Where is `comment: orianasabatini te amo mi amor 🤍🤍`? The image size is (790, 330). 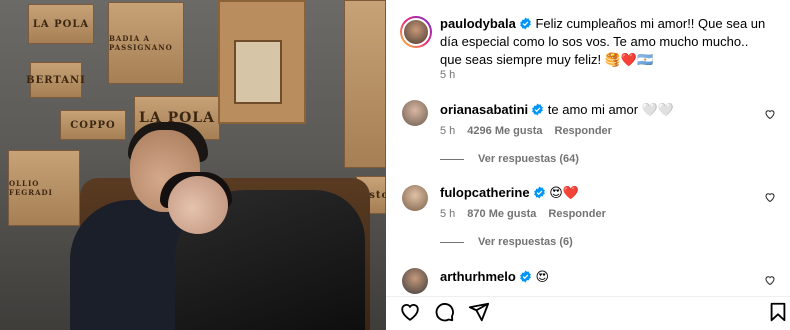 comment: orianasabatini te amo mi amor 🤍🤍 is located at coordinates (600, 110).